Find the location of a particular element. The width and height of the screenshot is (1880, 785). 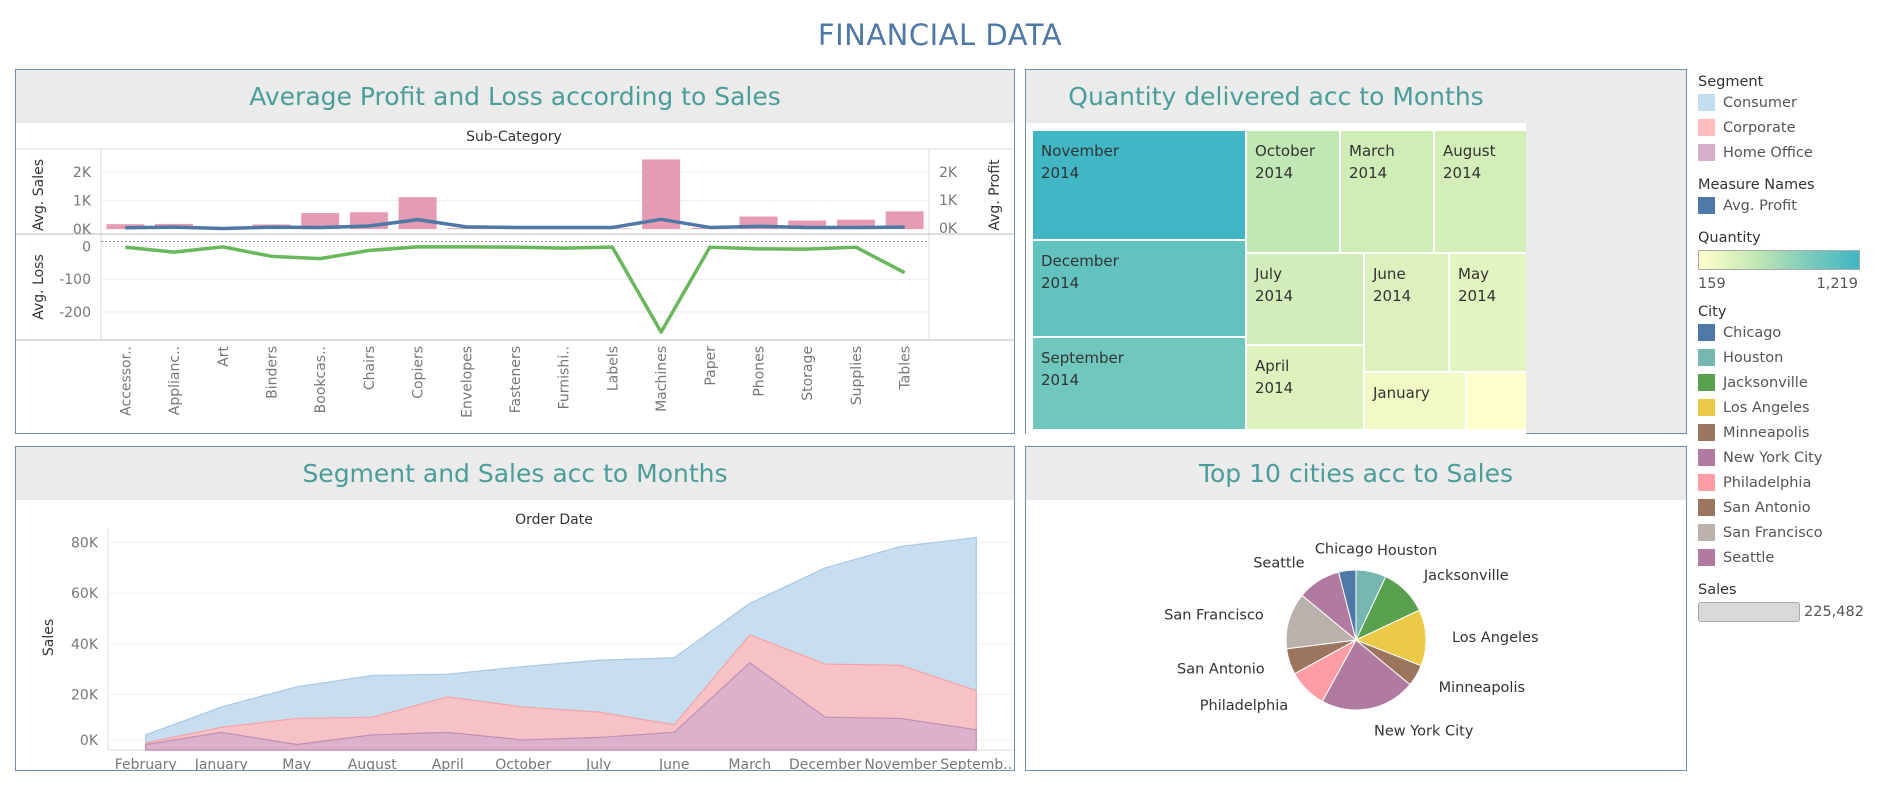

treemap-cell-label: May is located at coordinates (1473, 274).